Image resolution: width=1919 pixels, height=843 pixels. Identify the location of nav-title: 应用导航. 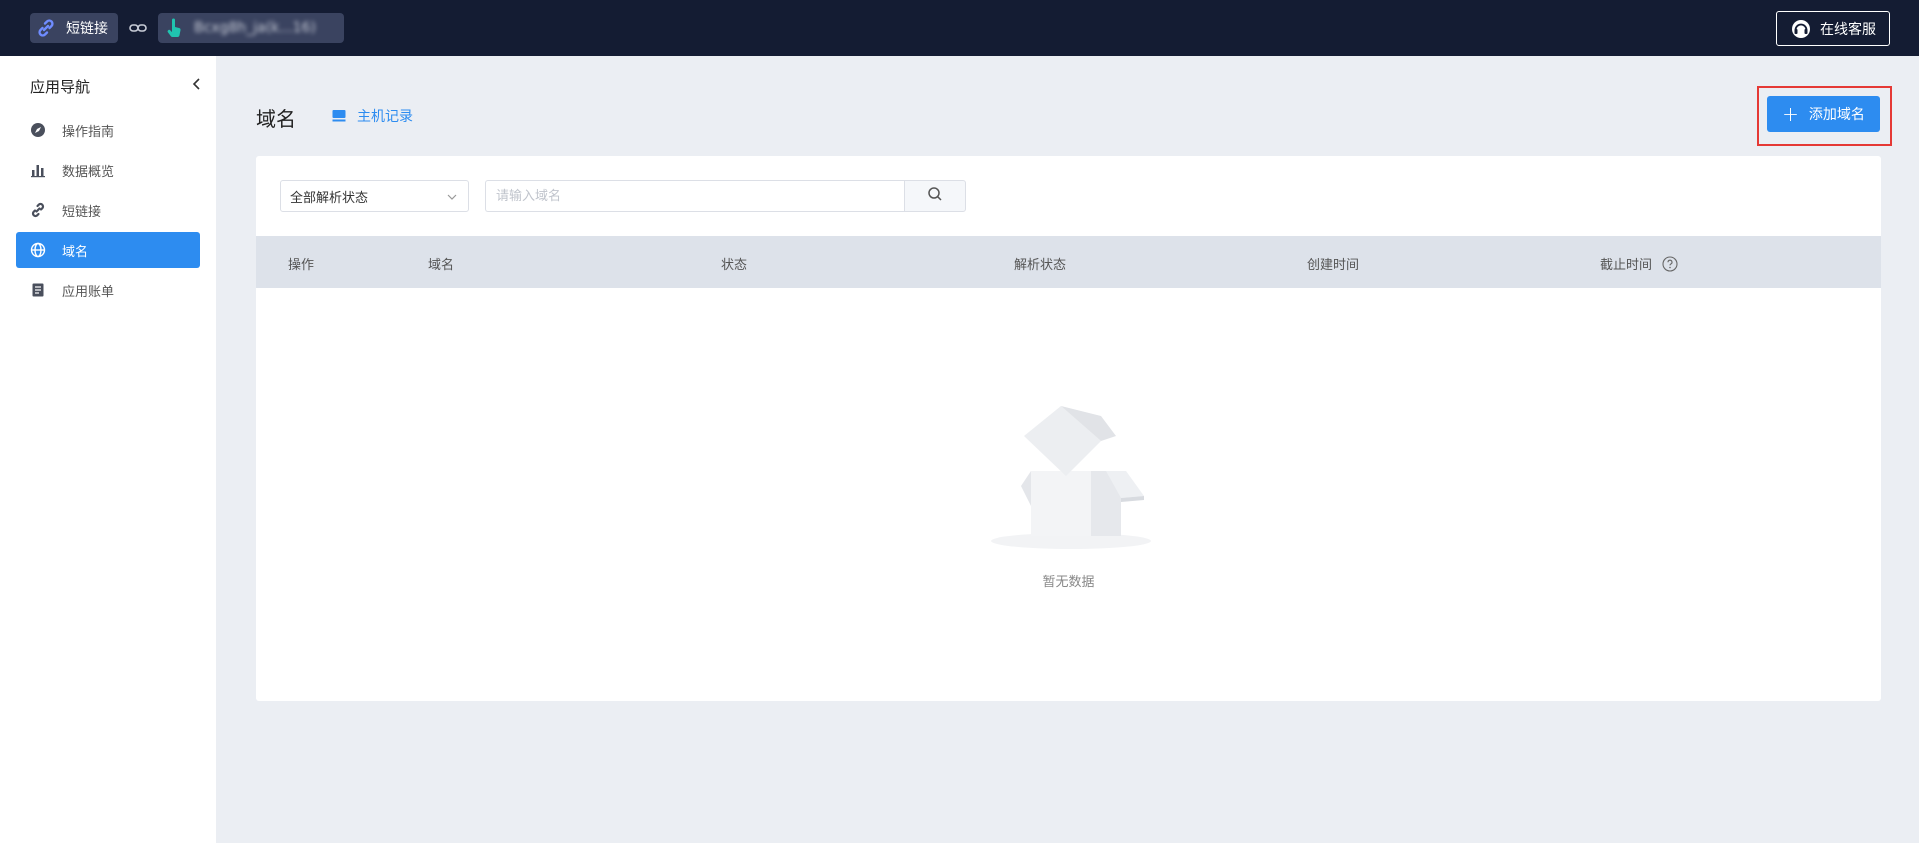
(60, 87).